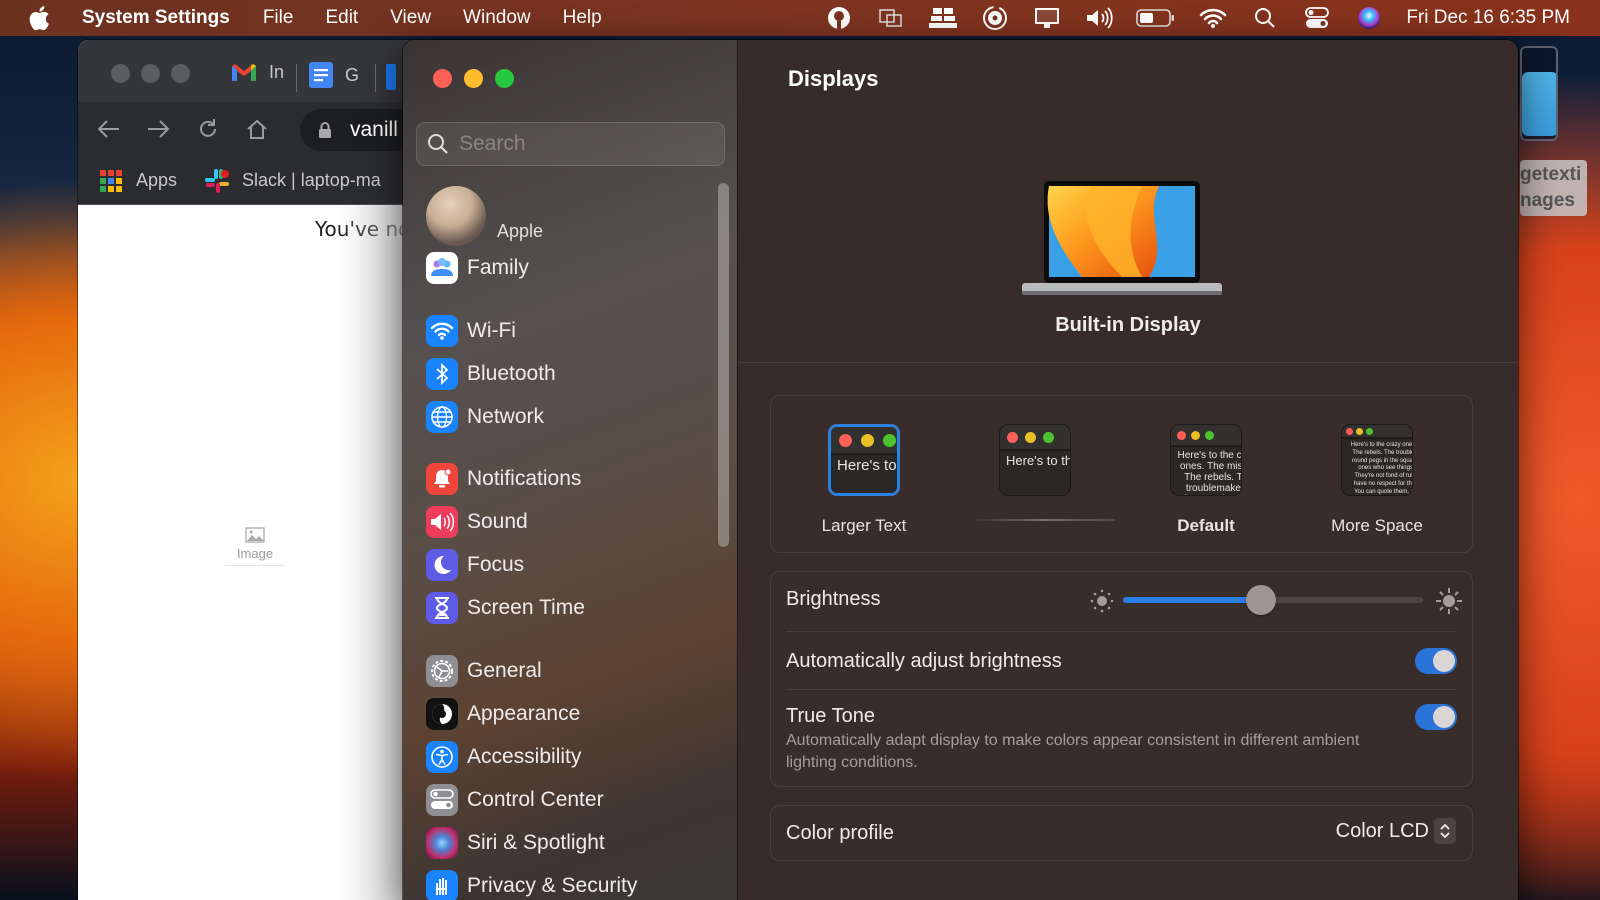  What do you see at coordinates (995, 18) in the screenshot?
I see `time-machine-icon` at bounding box center [995, 18].